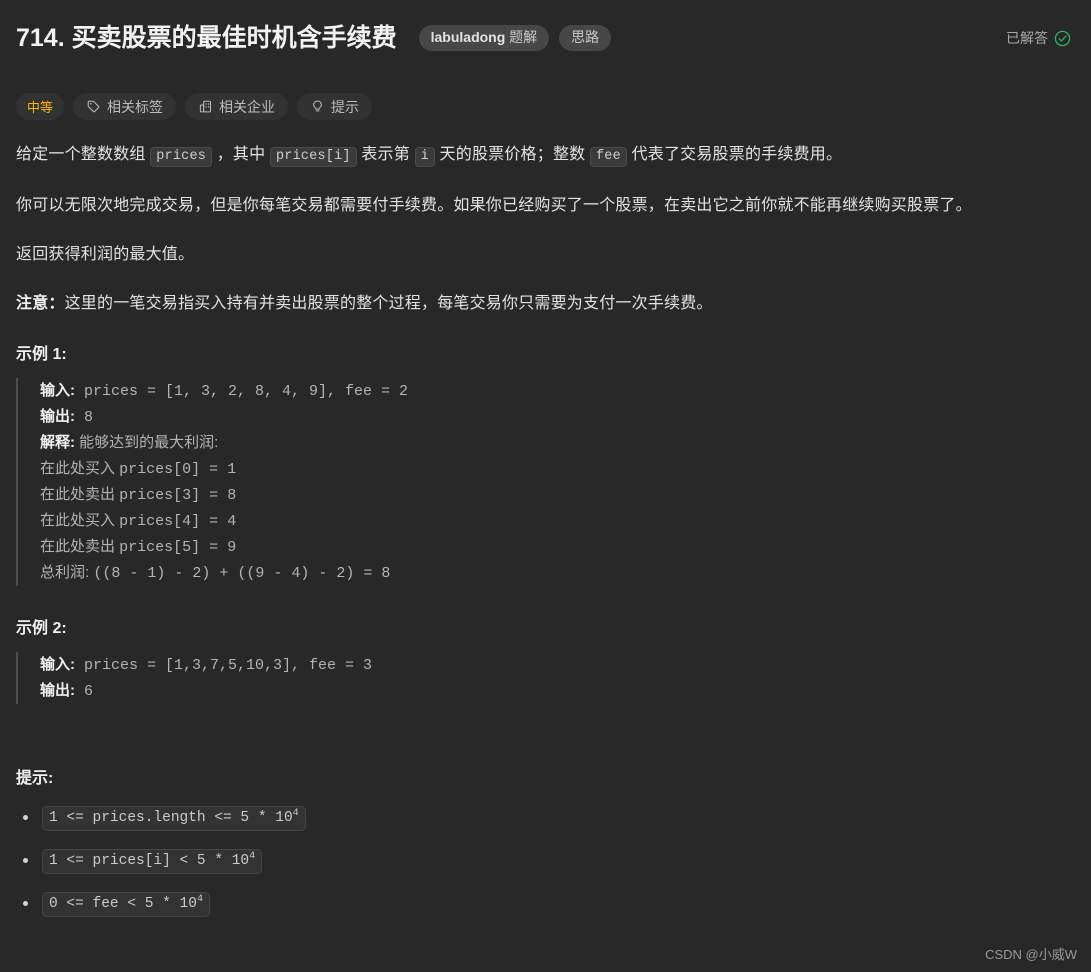 This screenshot has width=1091, height=972. What do you see at coordinates (205, 106) in the screenshot?
I see `building-icon` at bounding box center [205, 106].